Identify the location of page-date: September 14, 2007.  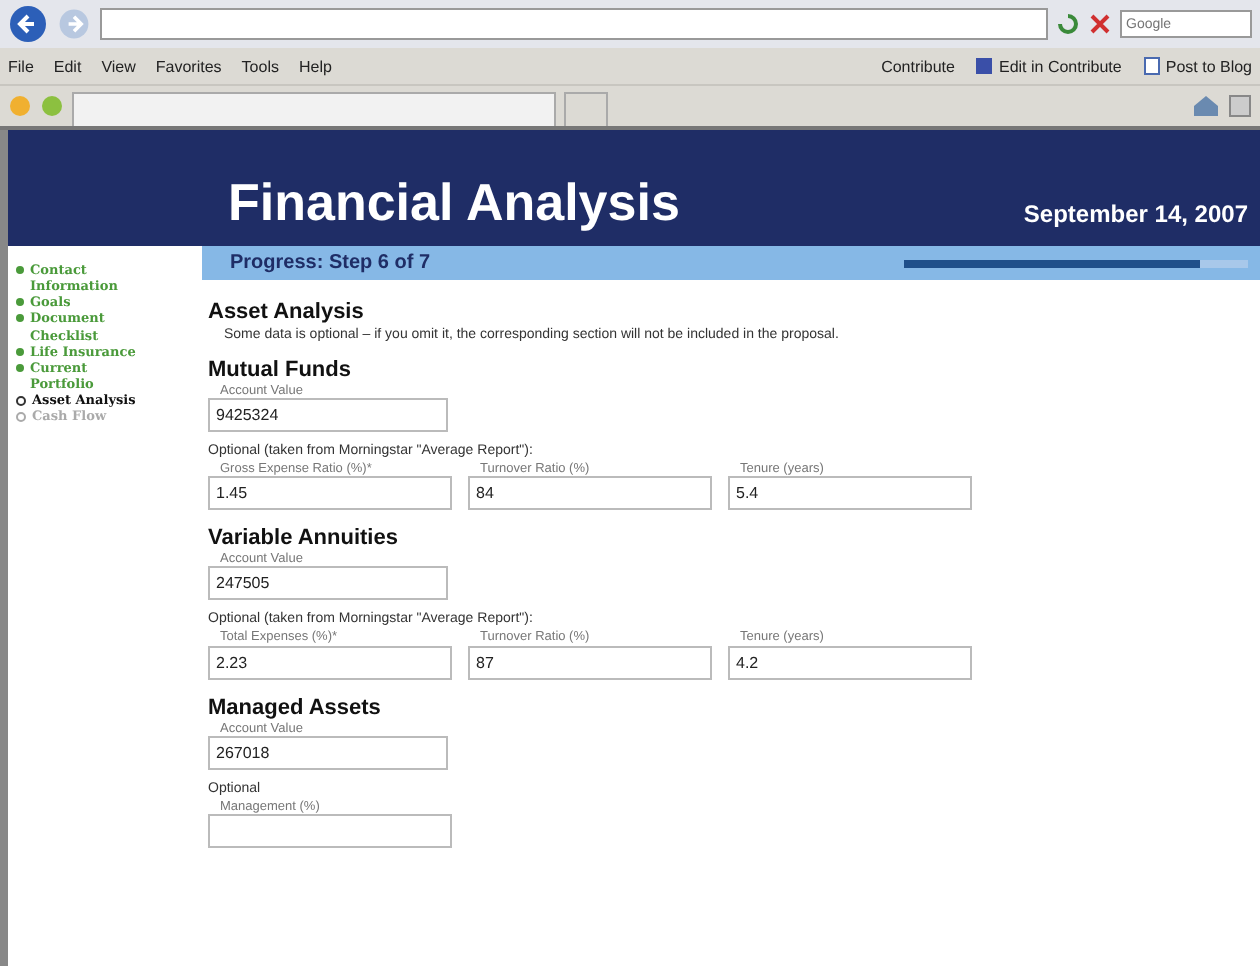
(1135, 216).